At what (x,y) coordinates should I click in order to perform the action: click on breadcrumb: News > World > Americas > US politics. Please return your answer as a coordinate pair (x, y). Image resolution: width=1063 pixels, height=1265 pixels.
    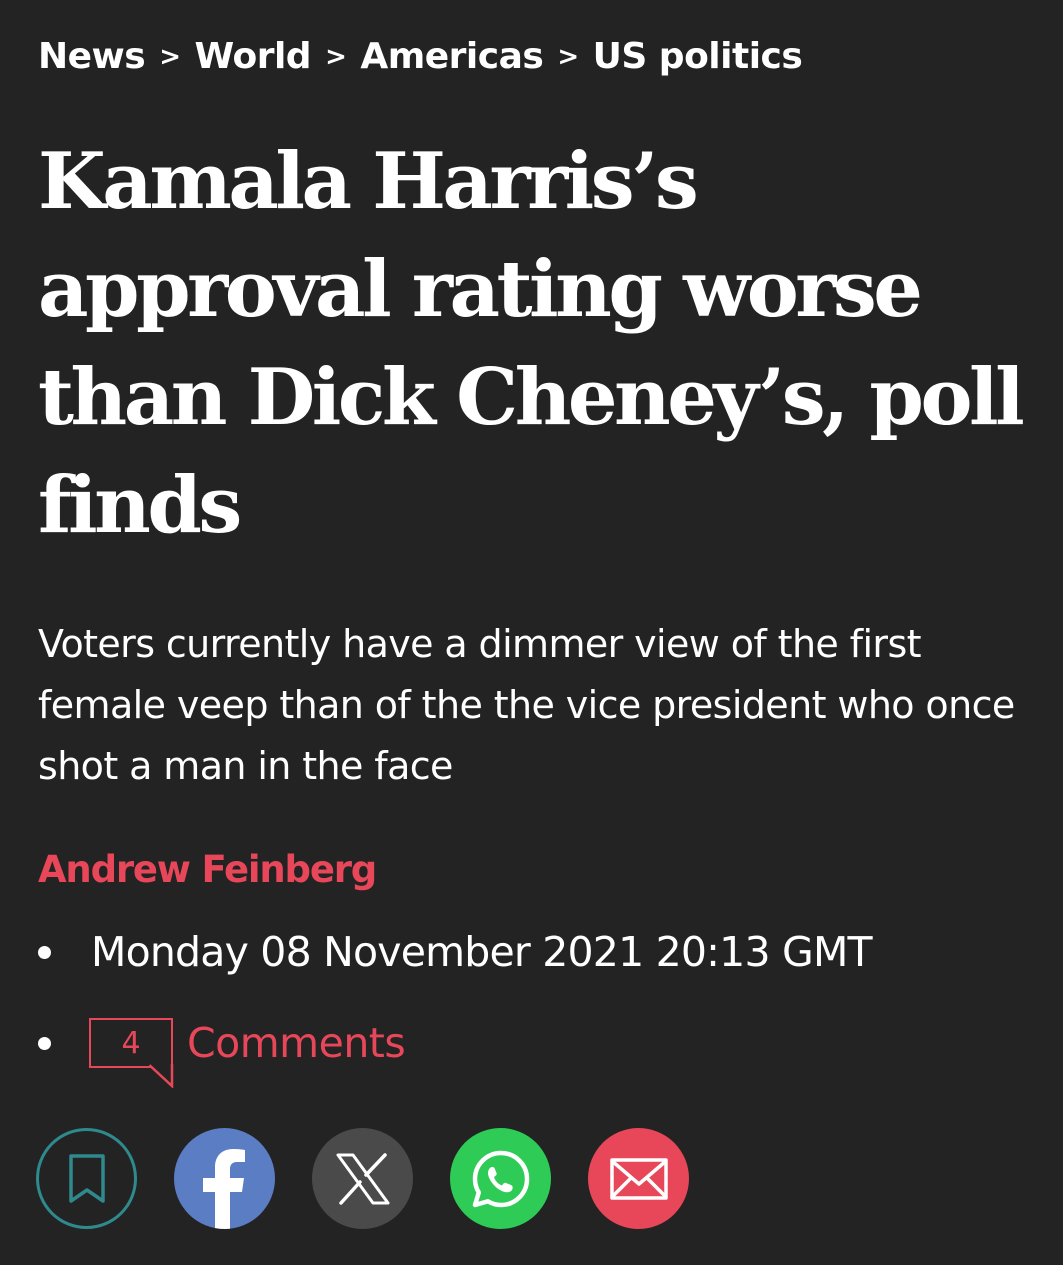
    Looking at the image, I should click on (420, 56).